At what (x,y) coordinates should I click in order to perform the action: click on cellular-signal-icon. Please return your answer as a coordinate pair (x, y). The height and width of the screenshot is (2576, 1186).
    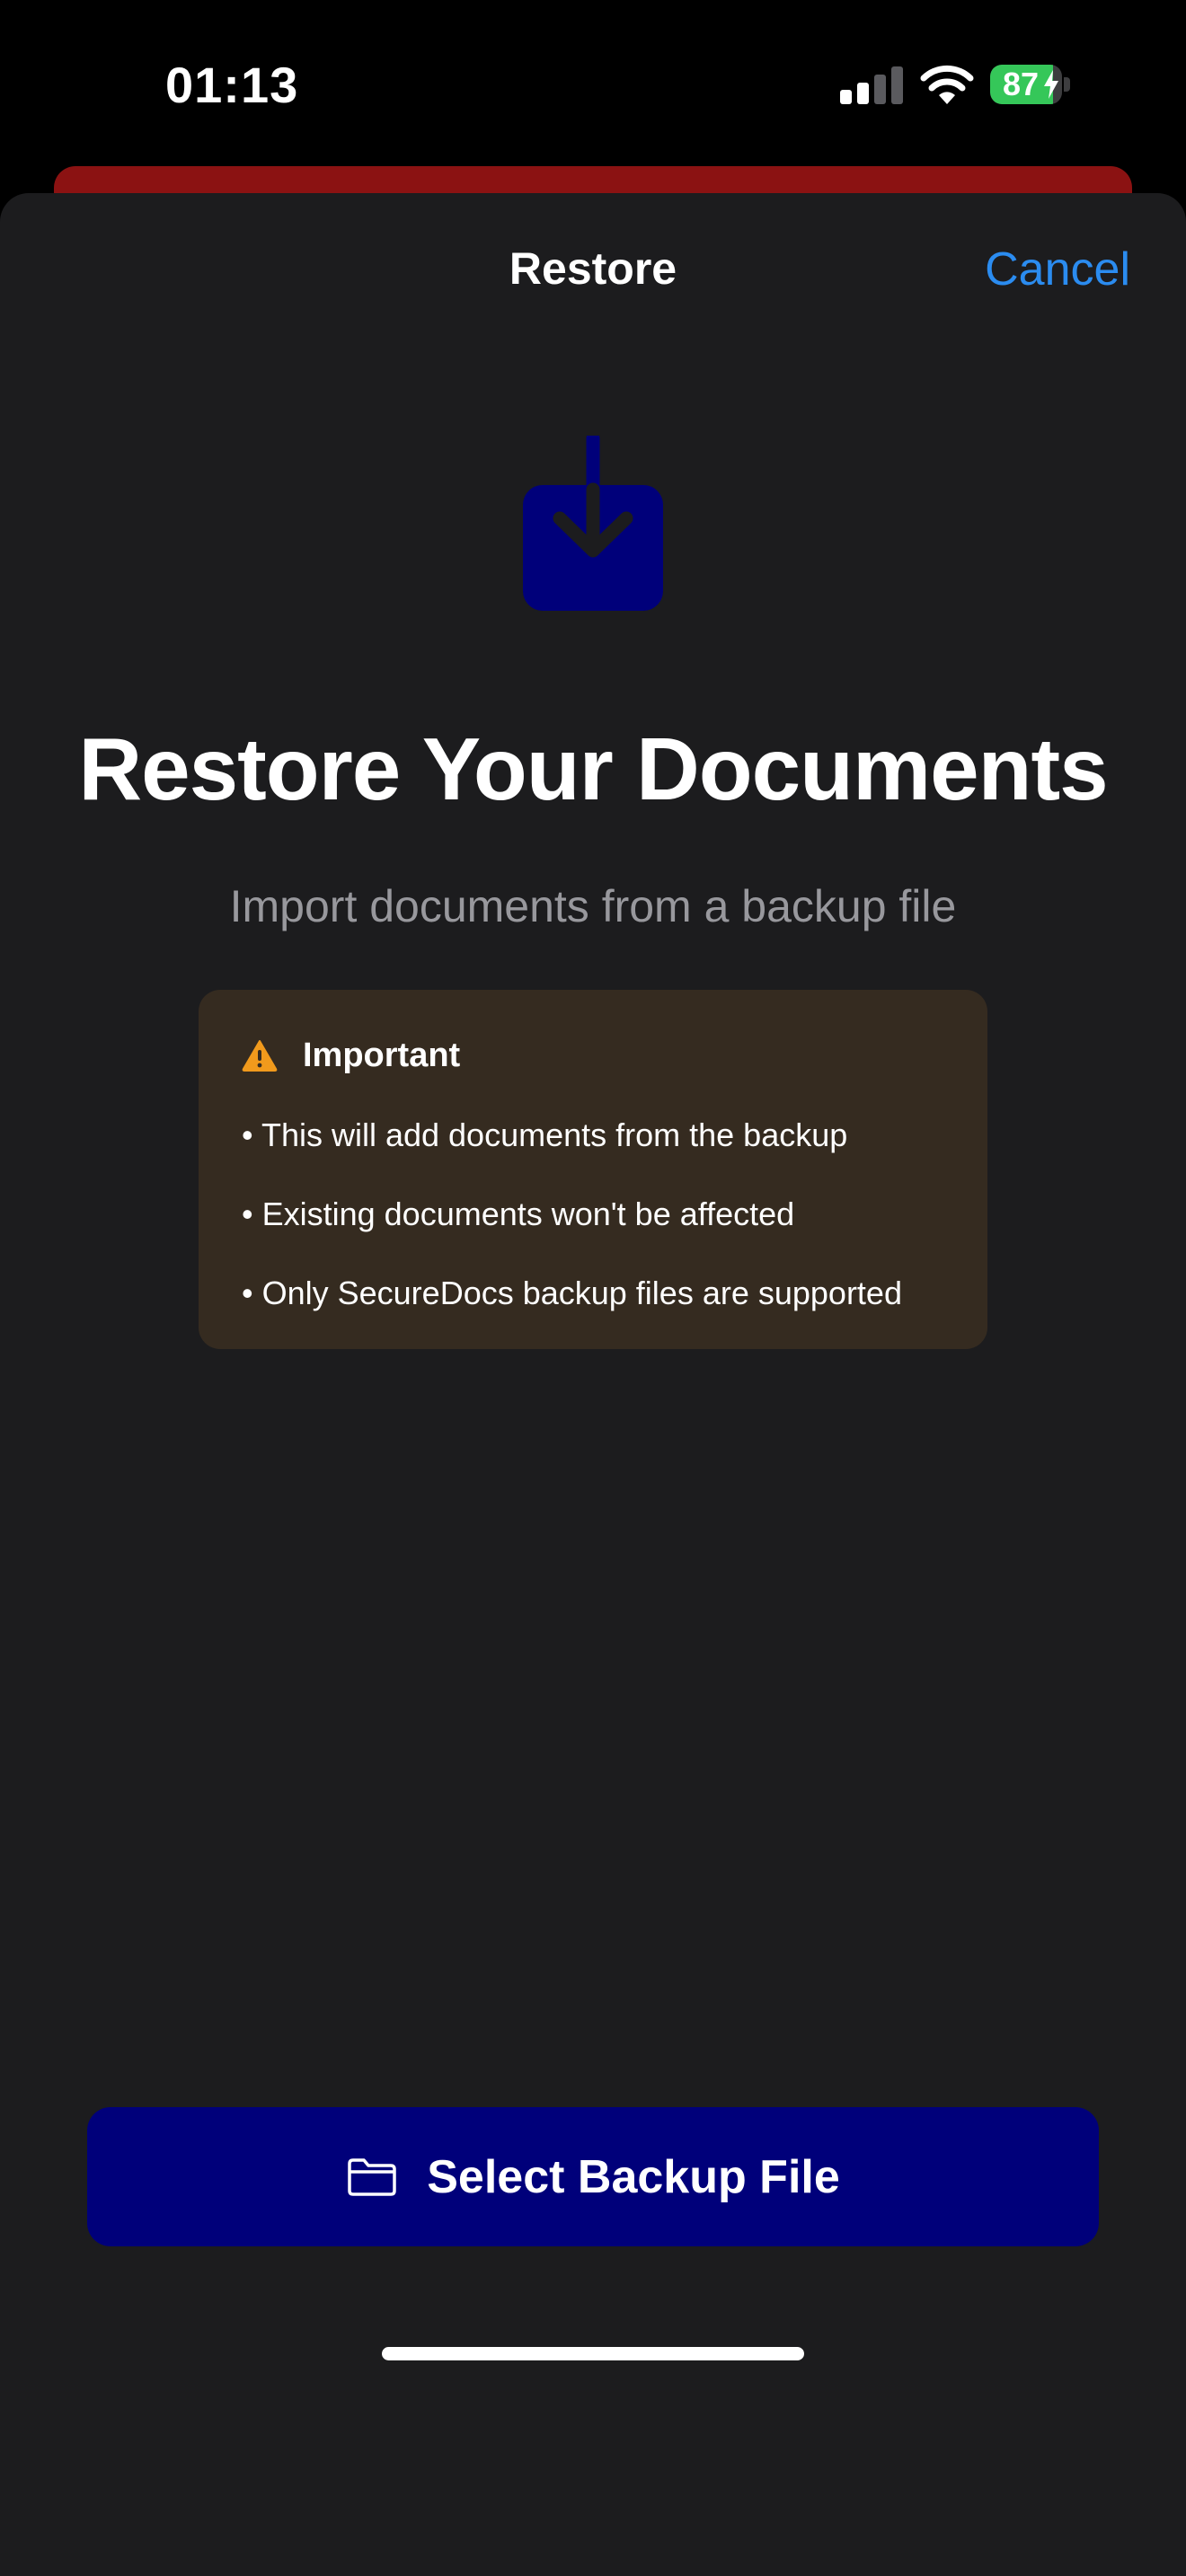
    Looking at the image, I should click on (871, 85).